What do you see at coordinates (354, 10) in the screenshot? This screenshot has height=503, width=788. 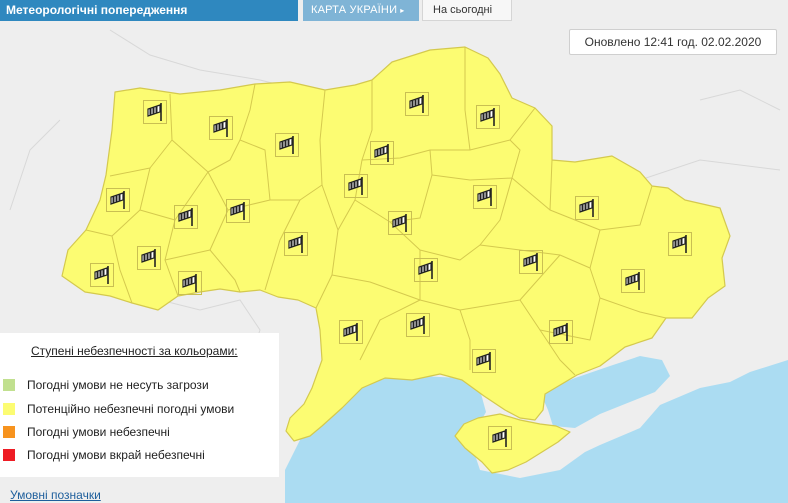 I see `tab-ukraine-map-label: КАРТА УКРАЇНИ` at bounding box center [354, 10].